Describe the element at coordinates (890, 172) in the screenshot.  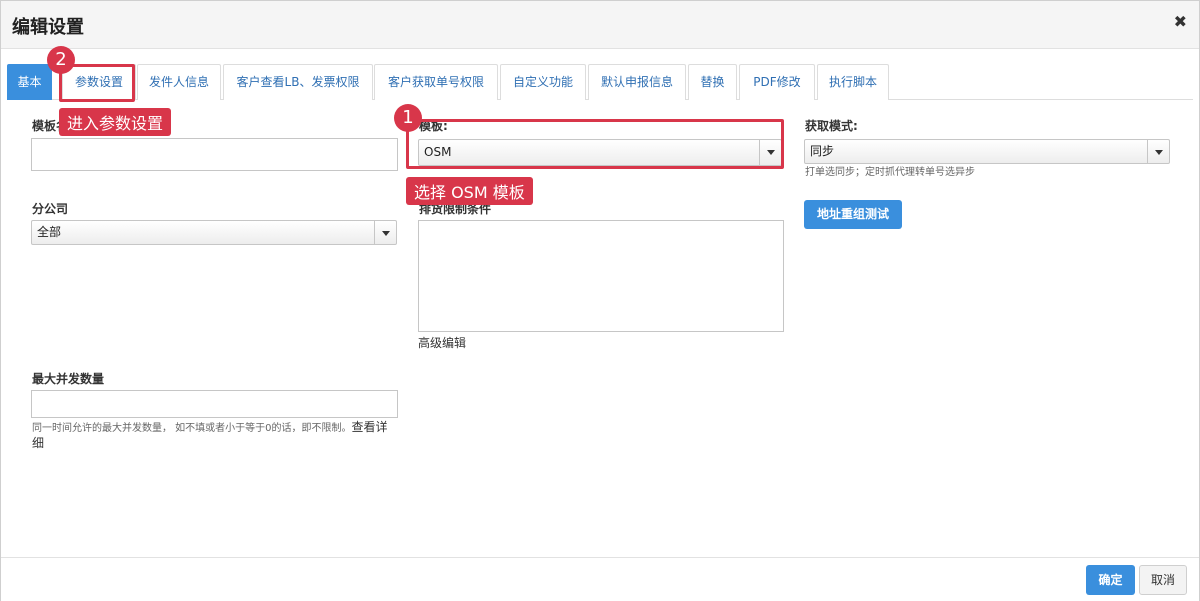
I see `fetch-mode-hint: 打单选同步；定时抓代理转单号选异步` at that location.